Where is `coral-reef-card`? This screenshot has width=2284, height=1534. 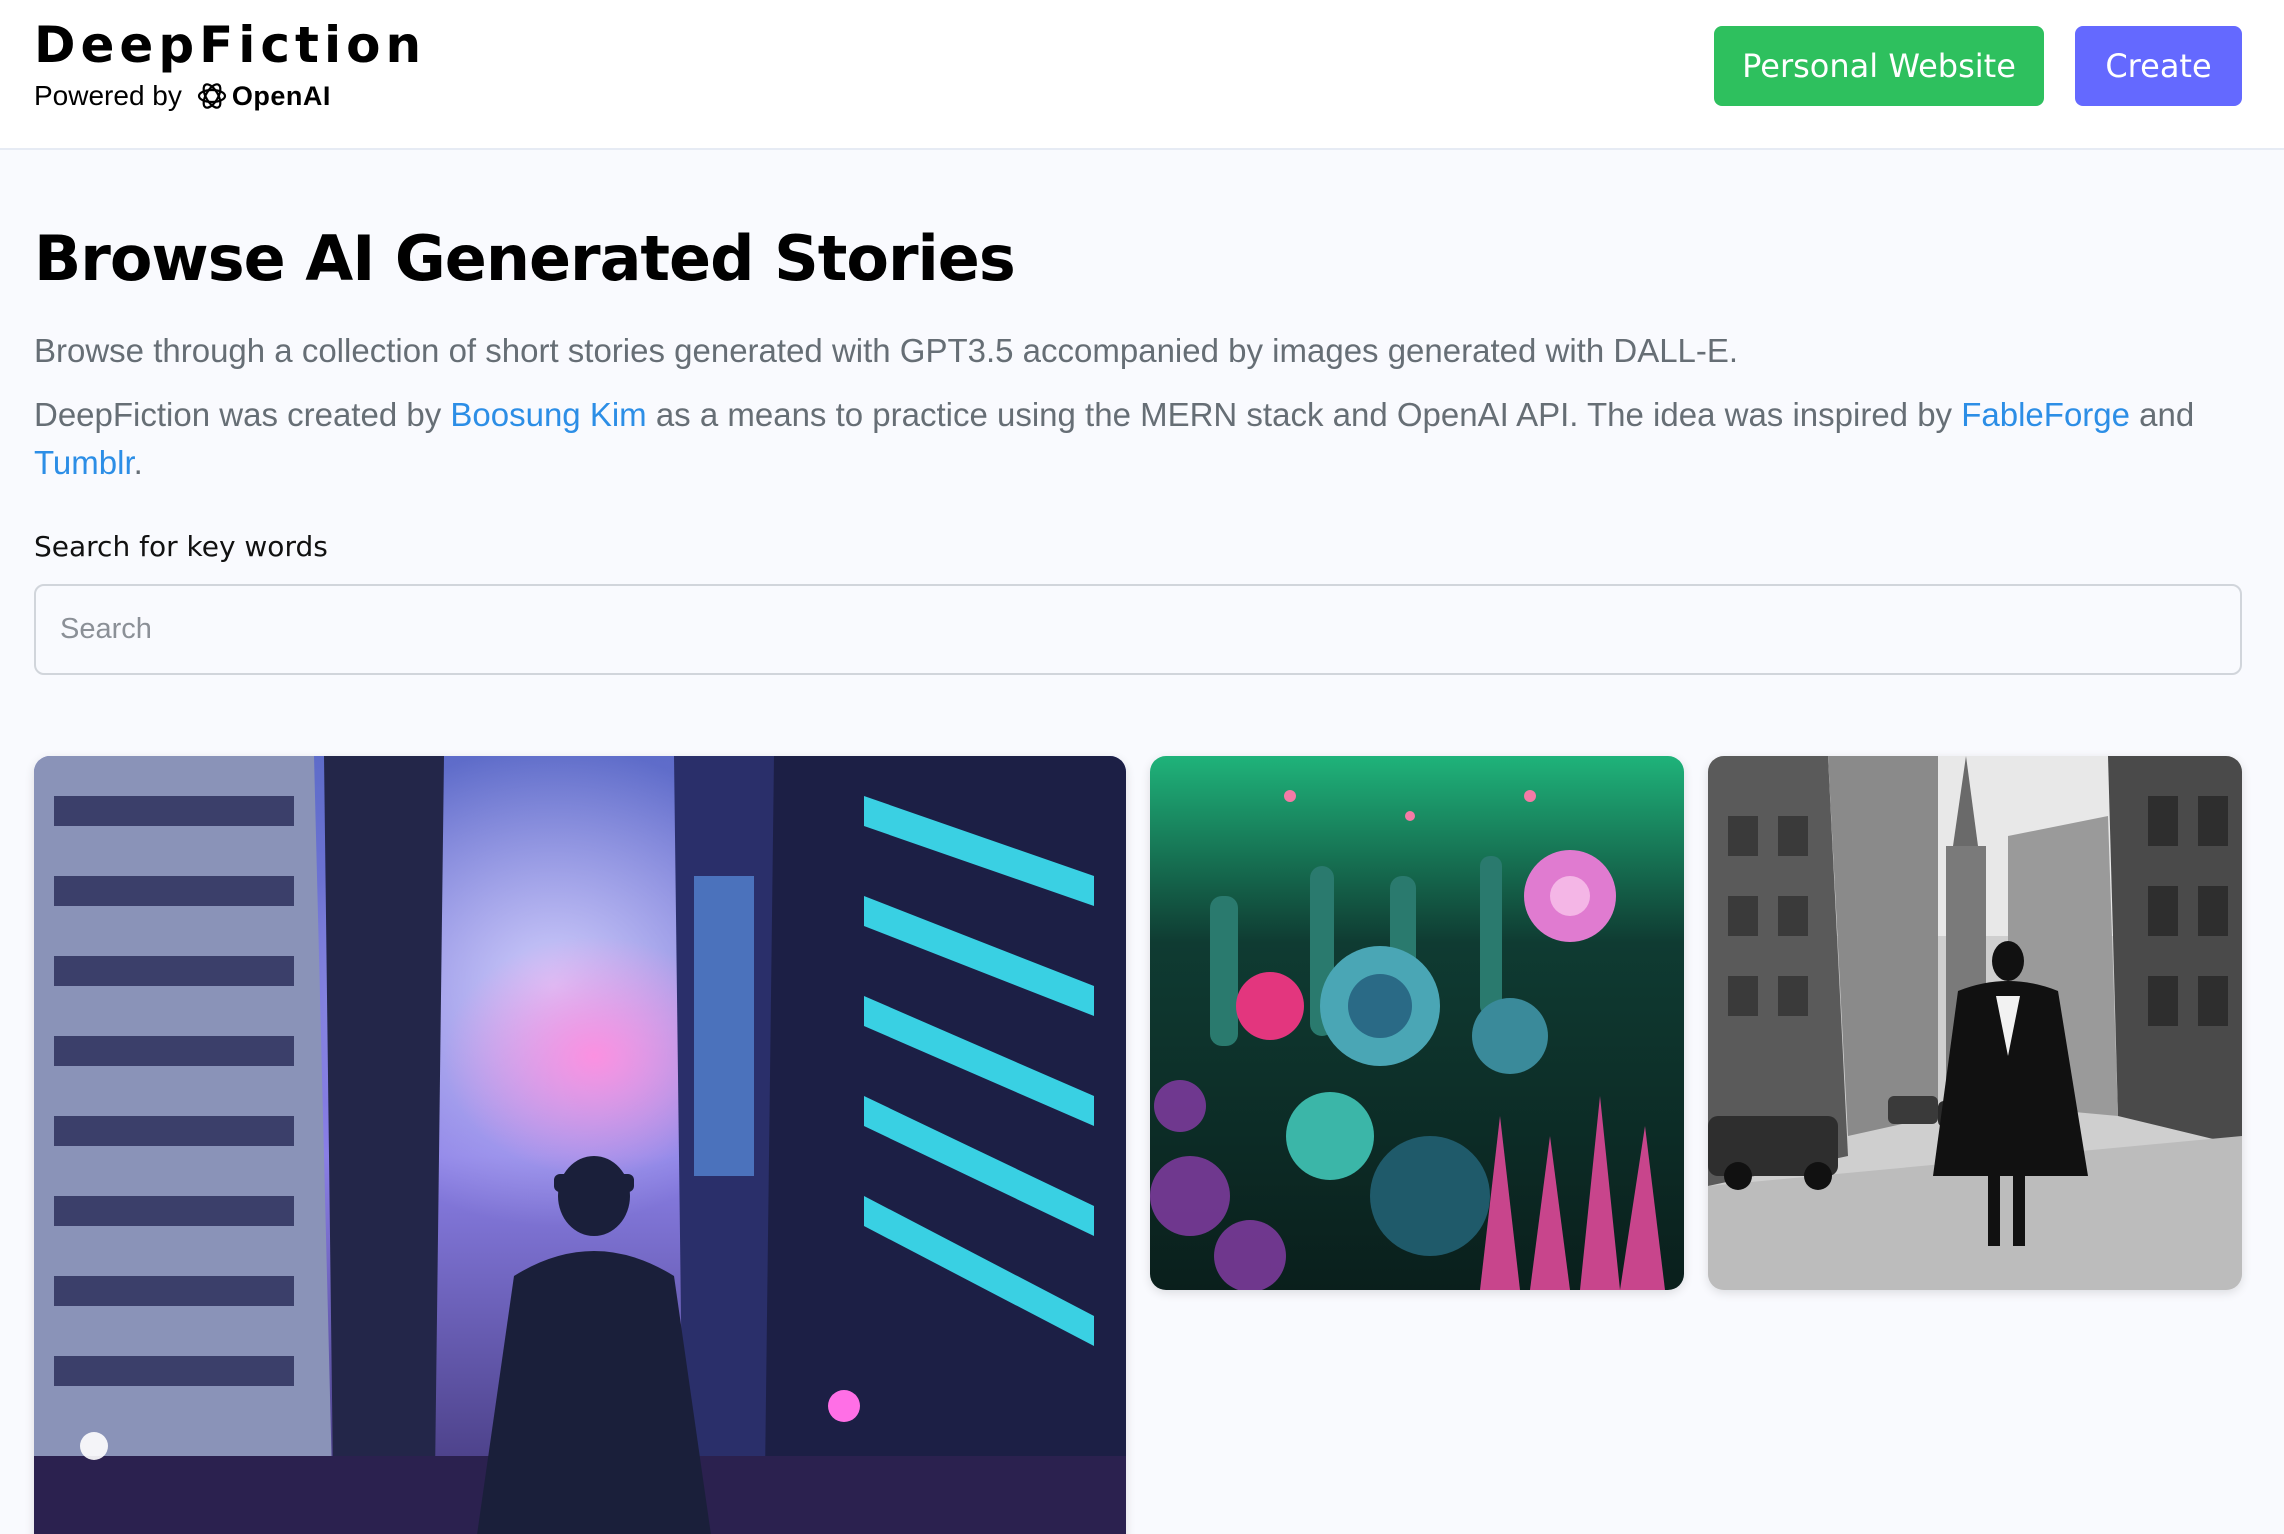
coral-reef-card is located at coordinates (1417, 1023).